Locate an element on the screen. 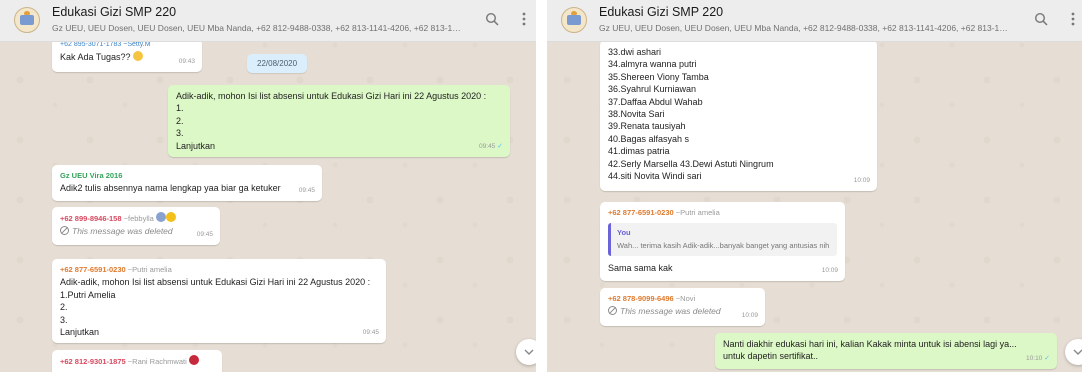  message-sender: Gz UEU Vira 2016 is located at coordinates (91, 175).